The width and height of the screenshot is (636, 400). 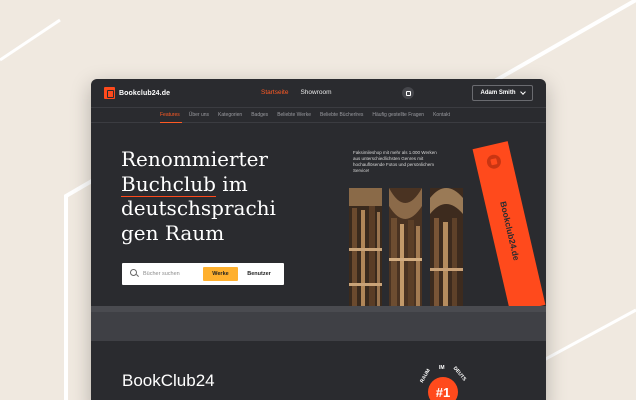 What do you see at coordinates (318, 309) in the screenshot?
I see `shelf-edge` at bounding box center [318, 309].